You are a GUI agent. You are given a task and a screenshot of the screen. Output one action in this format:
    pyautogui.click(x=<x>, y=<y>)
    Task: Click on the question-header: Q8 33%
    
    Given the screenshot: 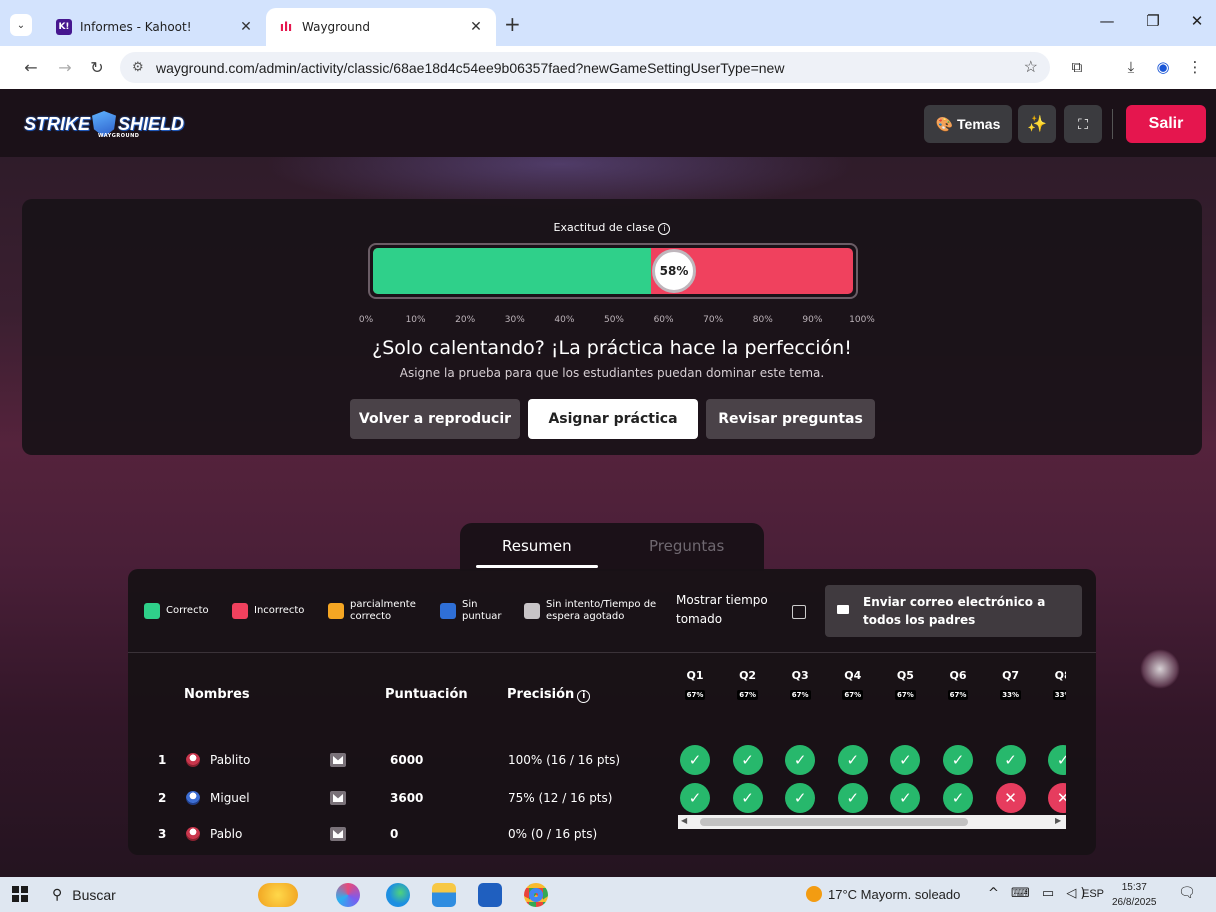 What is the action you would take?
    pyautogui.click(x=1057, y=685)
    